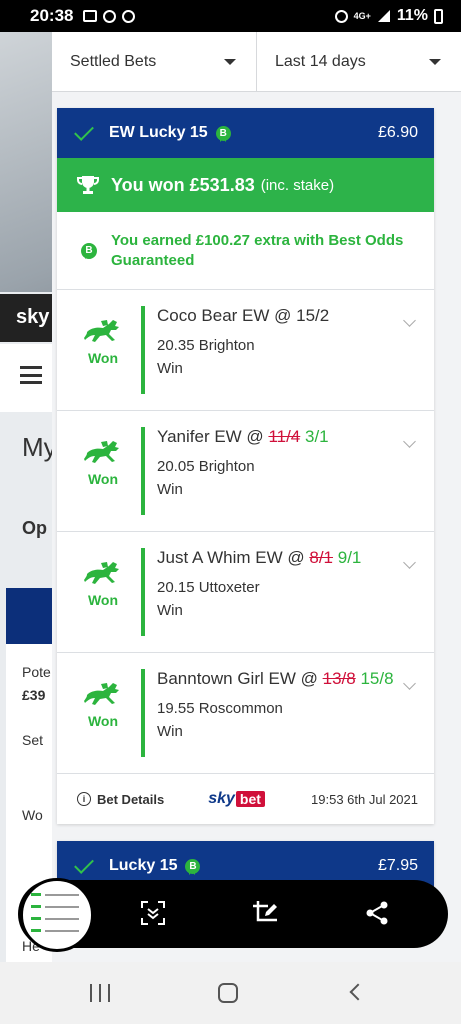 The width and height of the screenshot is (461, 1024). Describe the element at coordinates (208, 587) in the screenshot. I see `race-info: 20.15 Uttoxeter` at that location.